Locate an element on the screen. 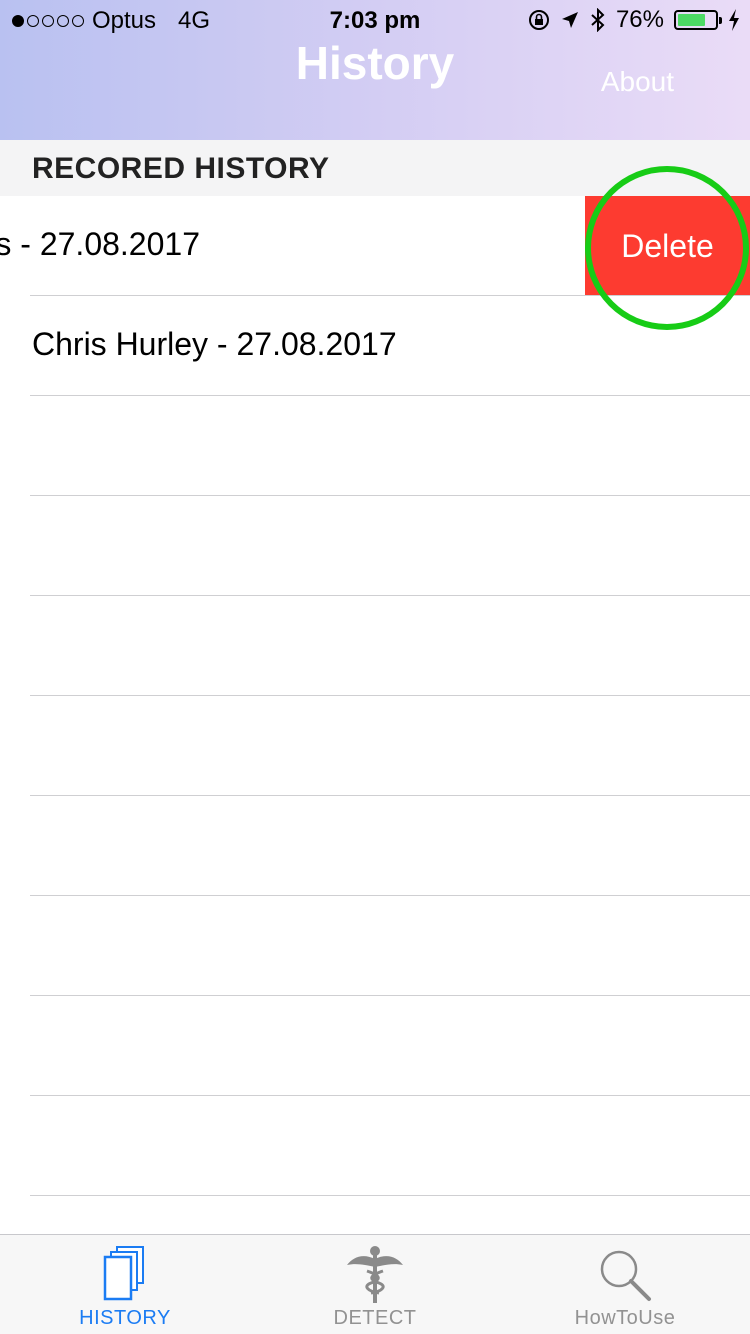 The image size is (750, 1334). history-entry-label: Chris Hurley - 27.08.2017 is located at coordinates (214, 344).